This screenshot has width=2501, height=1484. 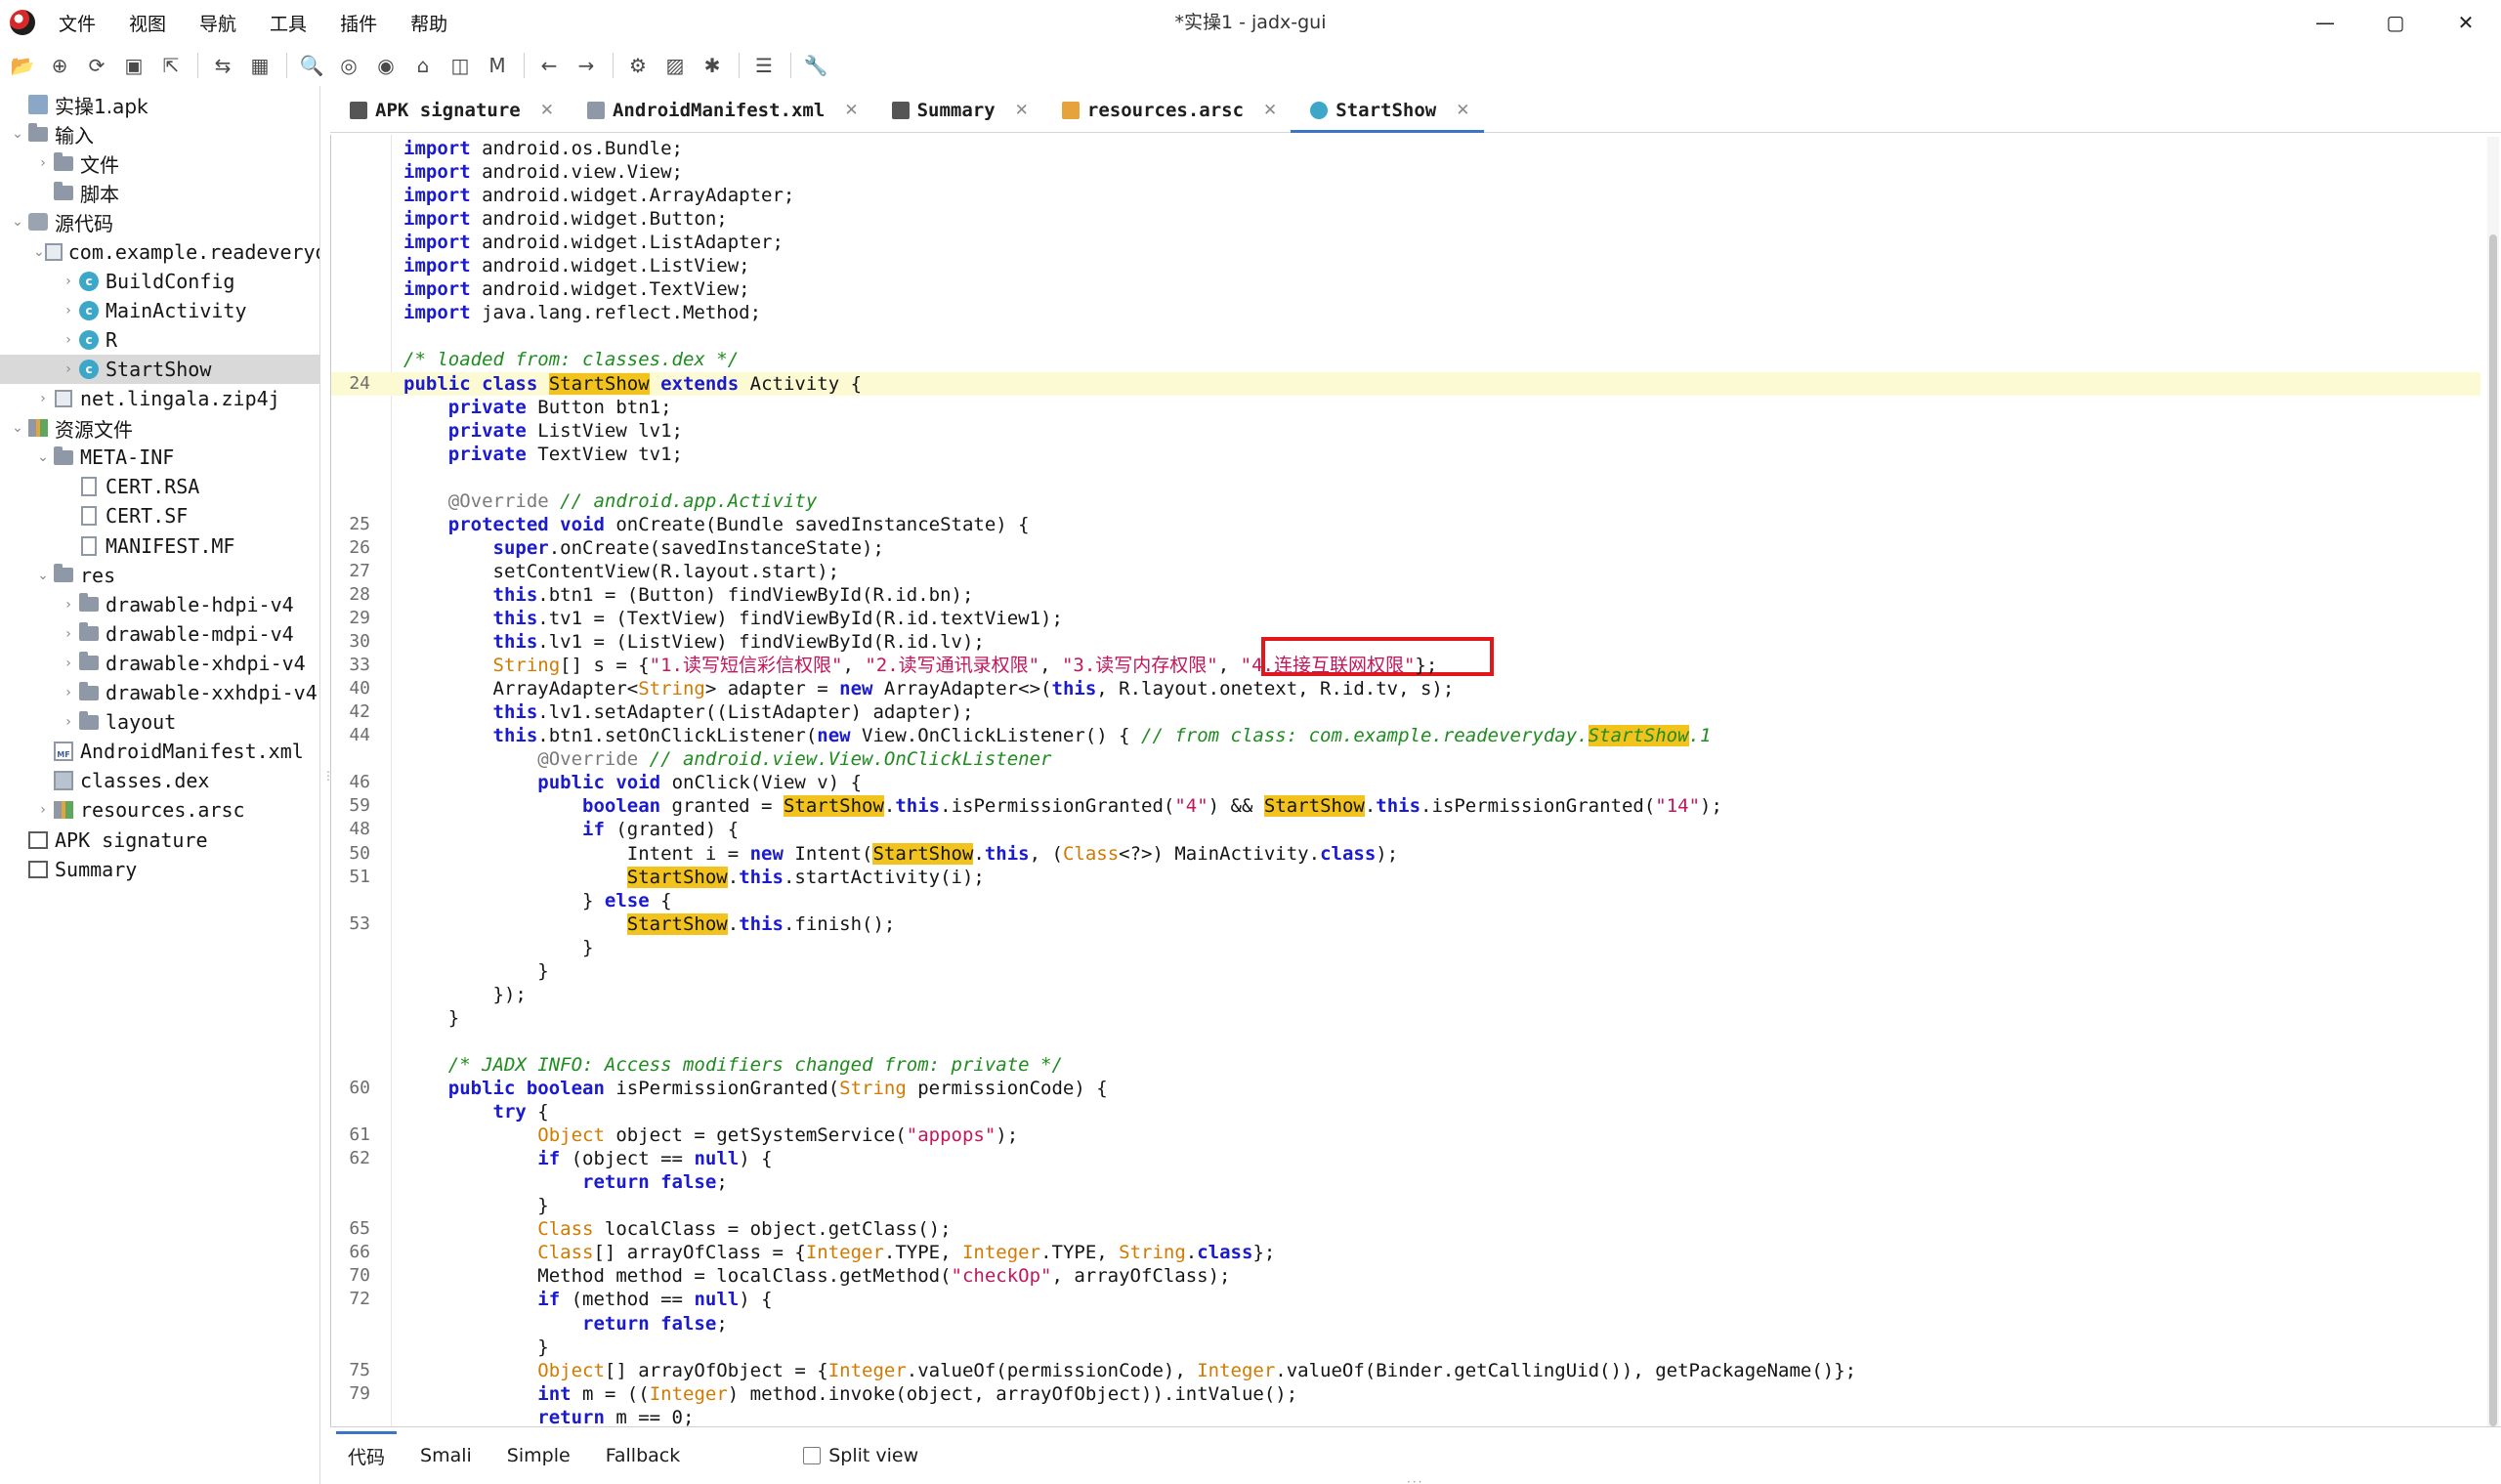 What do you see at coordinates (159, 810) in the screenshot?
I see `tree-item: › resources.arsc` at bounding box center [159, 810].